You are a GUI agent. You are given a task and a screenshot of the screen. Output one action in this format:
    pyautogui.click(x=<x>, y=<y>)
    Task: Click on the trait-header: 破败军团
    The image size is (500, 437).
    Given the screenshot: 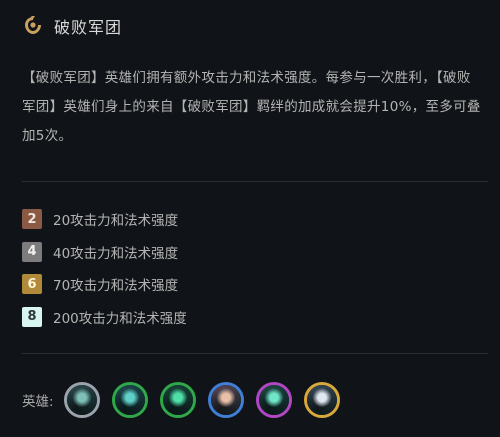 What is the action you would take?
    pyautogui.click(x=72, y=26)
    